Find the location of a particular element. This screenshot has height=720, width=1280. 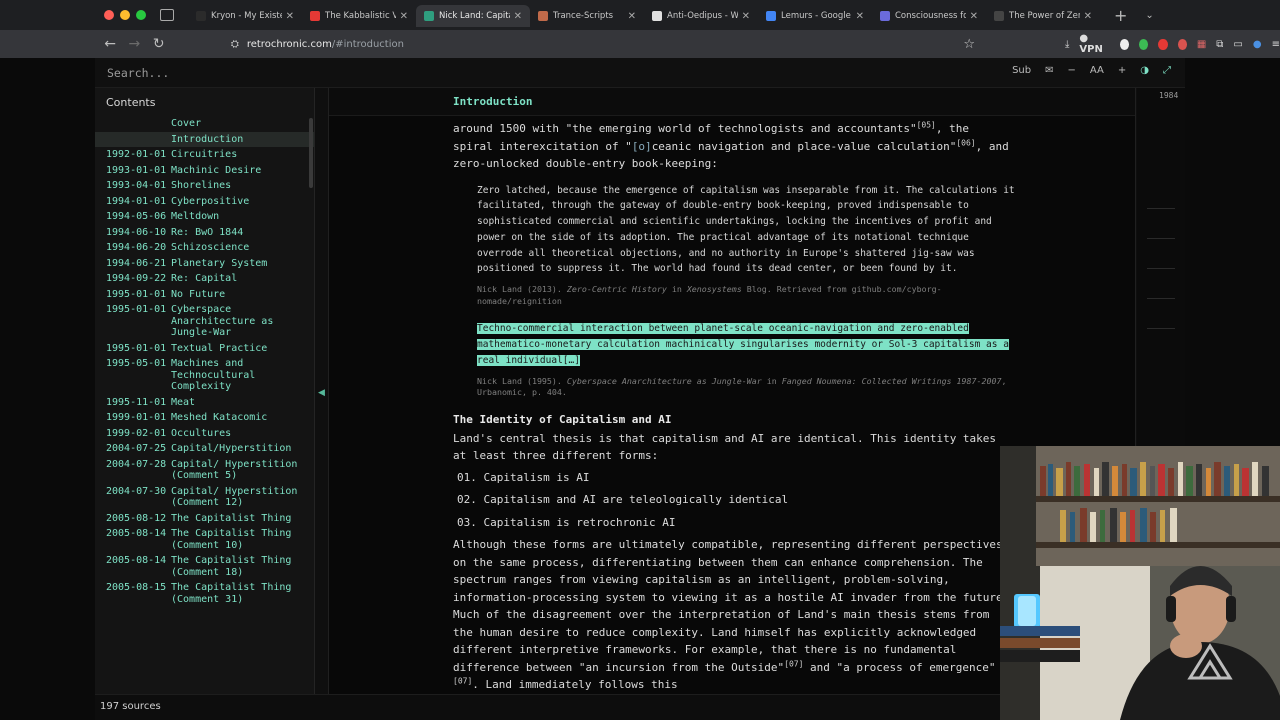

menu-icon: ≡ is located at coordinates (1276, 44).